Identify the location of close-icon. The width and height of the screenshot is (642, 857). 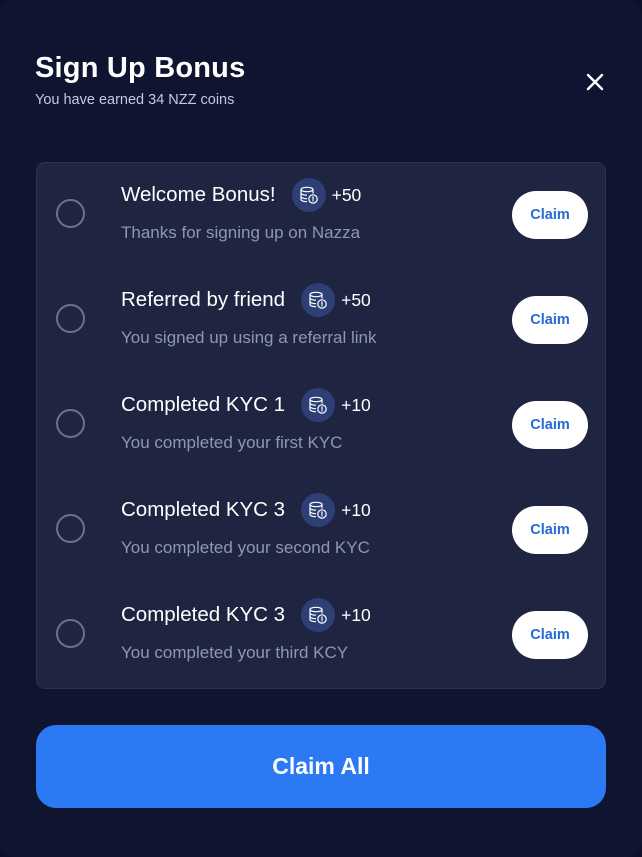
(595, 82).